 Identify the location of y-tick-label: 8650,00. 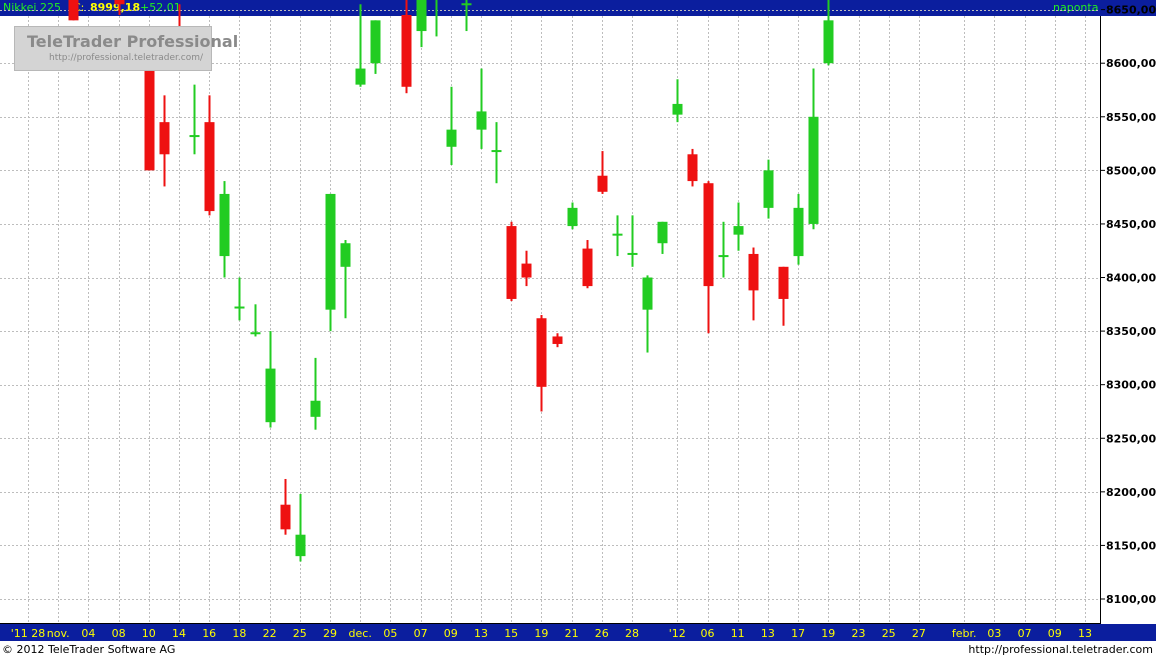
(1131, 10).